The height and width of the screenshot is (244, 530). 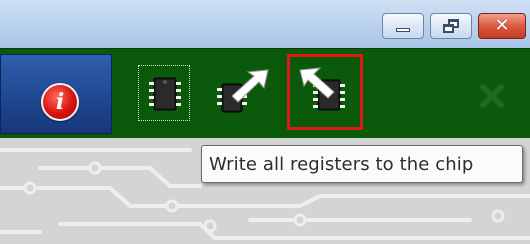 I want to click on restore-icon, so click(x=451, y=26).